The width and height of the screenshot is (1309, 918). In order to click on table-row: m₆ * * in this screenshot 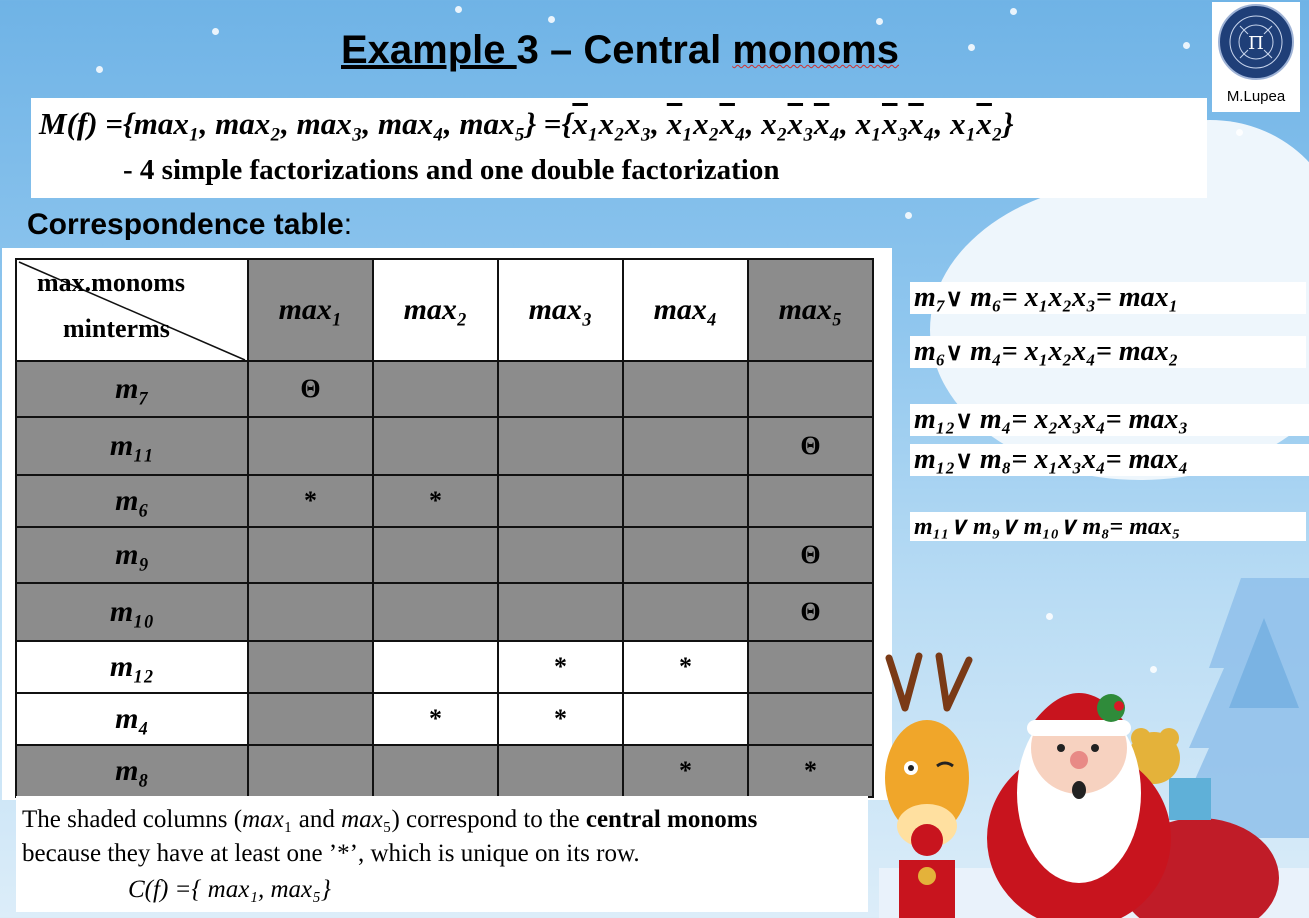, I will do `click(444, 501)`.